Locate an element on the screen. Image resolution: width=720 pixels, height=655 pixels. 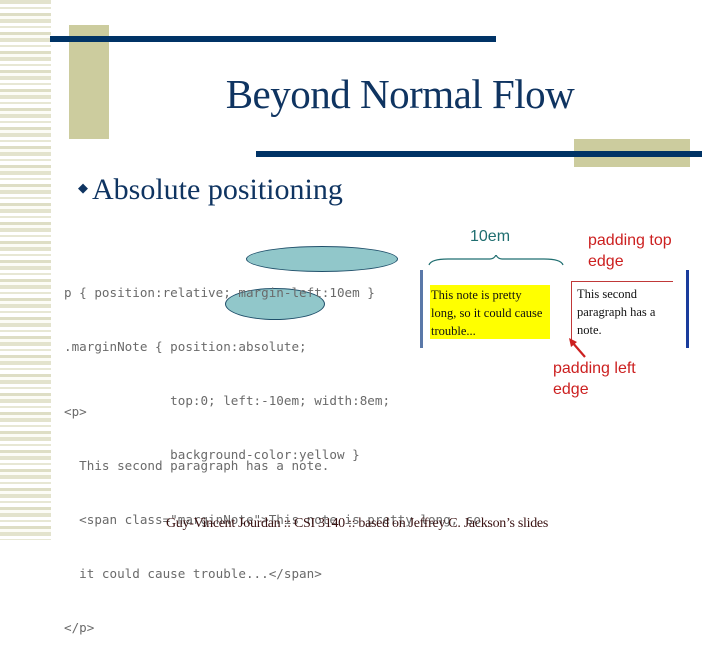
decorative-olive-block-top is located at coordinates (89, 82).